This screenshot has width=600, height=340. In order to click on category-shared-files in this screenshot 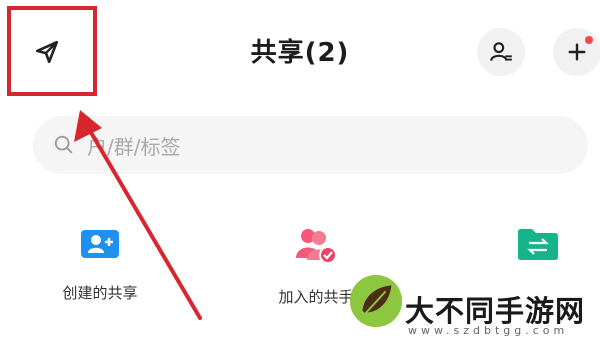, I will do `click(529, 254)`.